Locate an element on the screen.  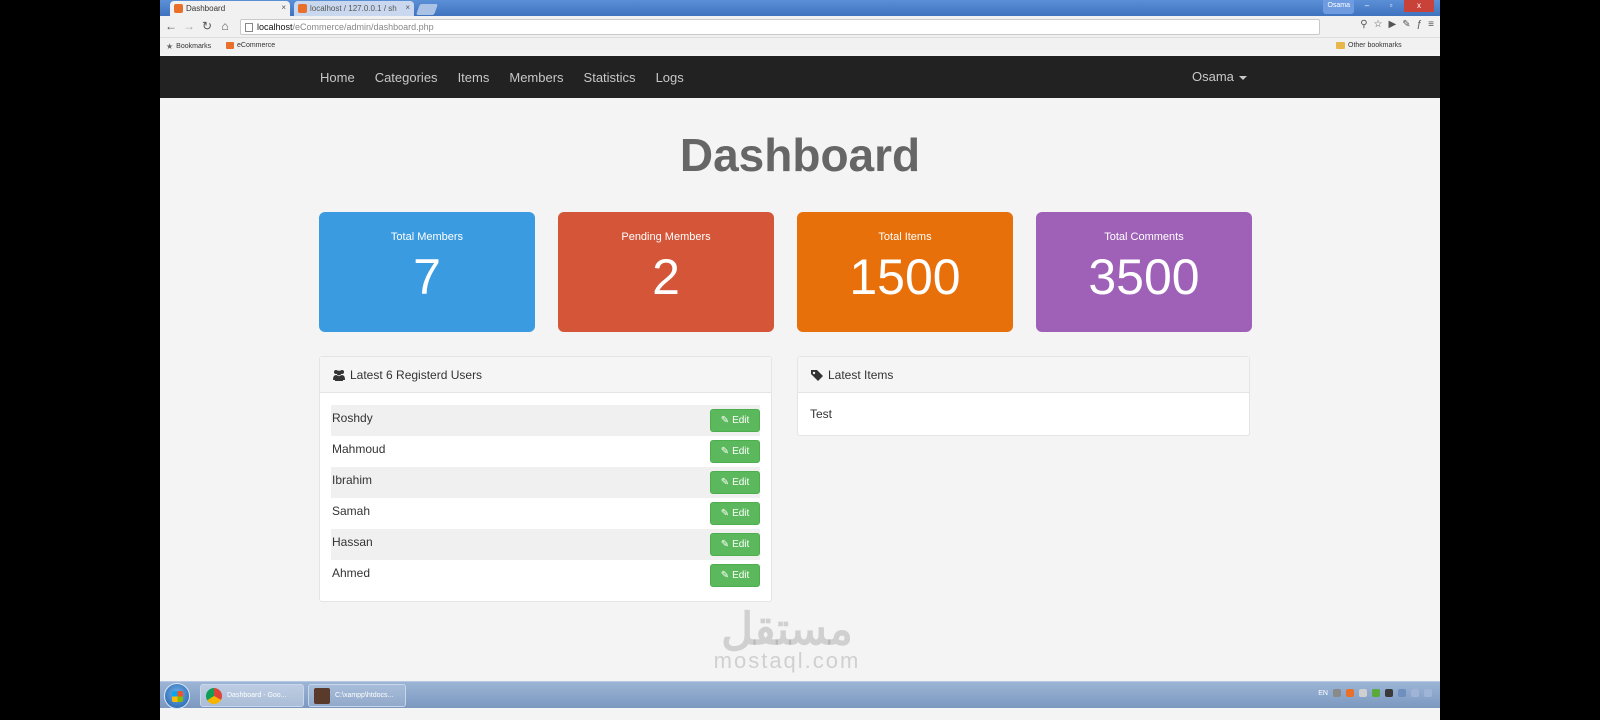
user-row: Samah ✎ Edit is located at coordinates (545, 513).